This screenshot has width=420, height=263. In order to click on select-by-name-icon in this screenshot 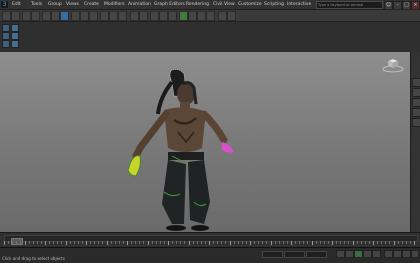, I will do `click(55, 16)`.